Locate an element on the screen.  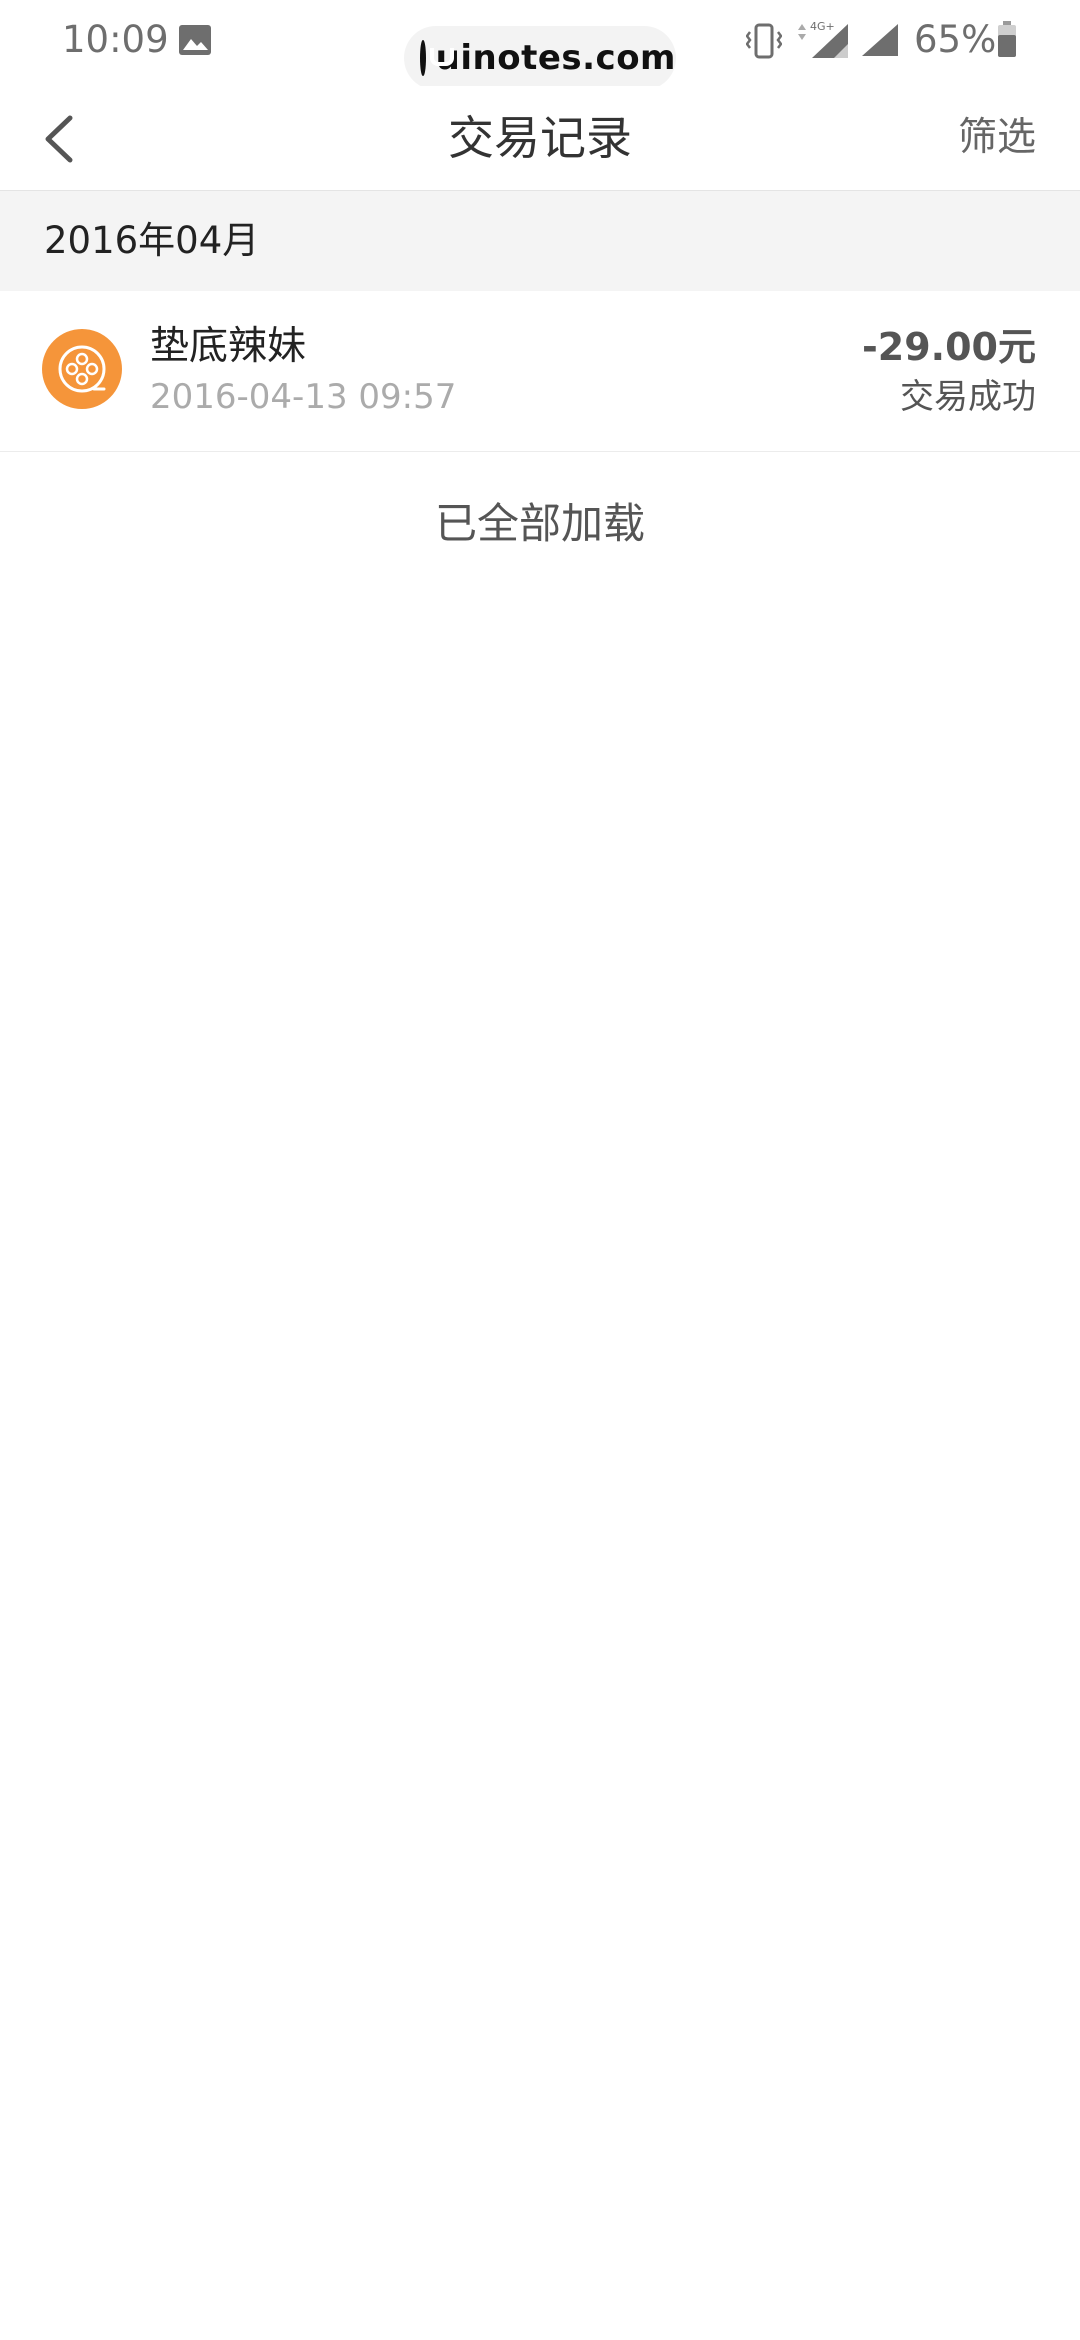
status-bar: 10:09 uinotes.com 4G+ 65% is located at coordinates (540, 45).